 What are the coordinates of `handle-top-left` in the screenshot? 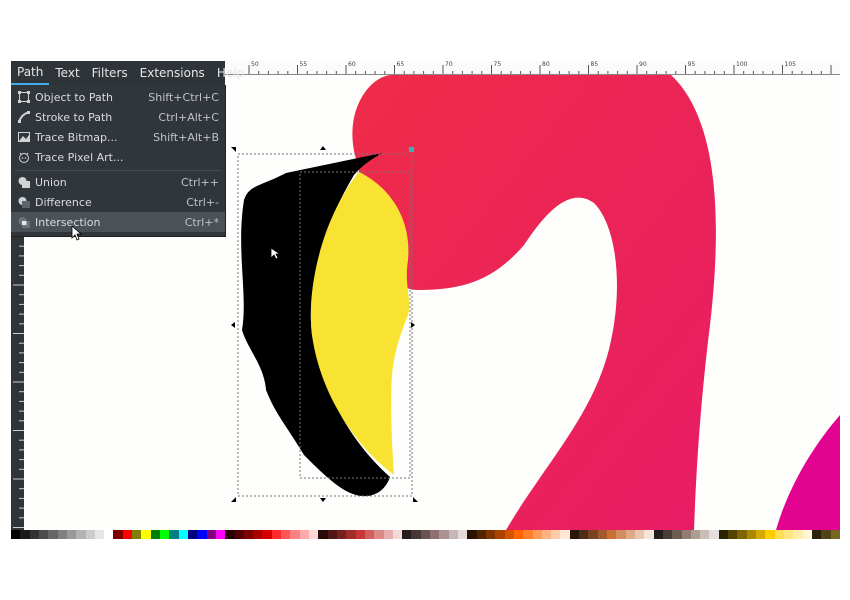 It's located at (233, 149).